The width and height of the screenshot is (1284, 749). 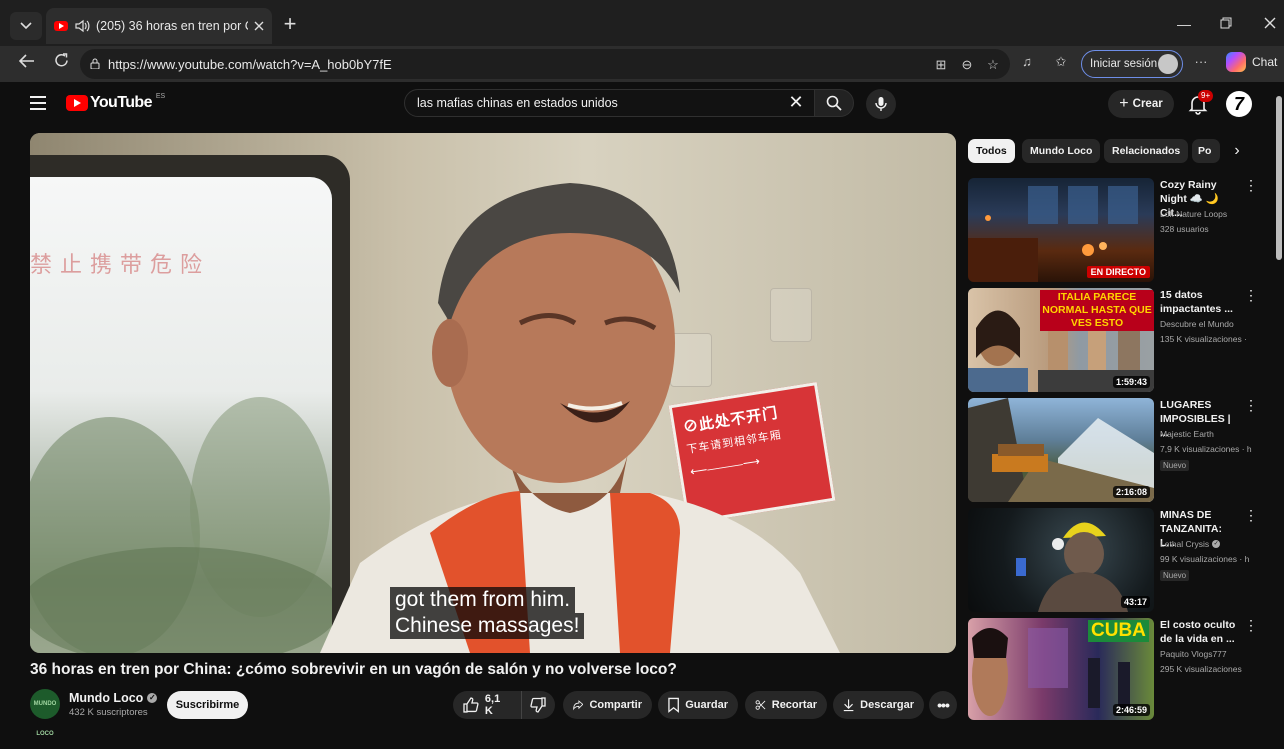 I want to click on video-duration: 43:17, so click(x=1135, y=602).